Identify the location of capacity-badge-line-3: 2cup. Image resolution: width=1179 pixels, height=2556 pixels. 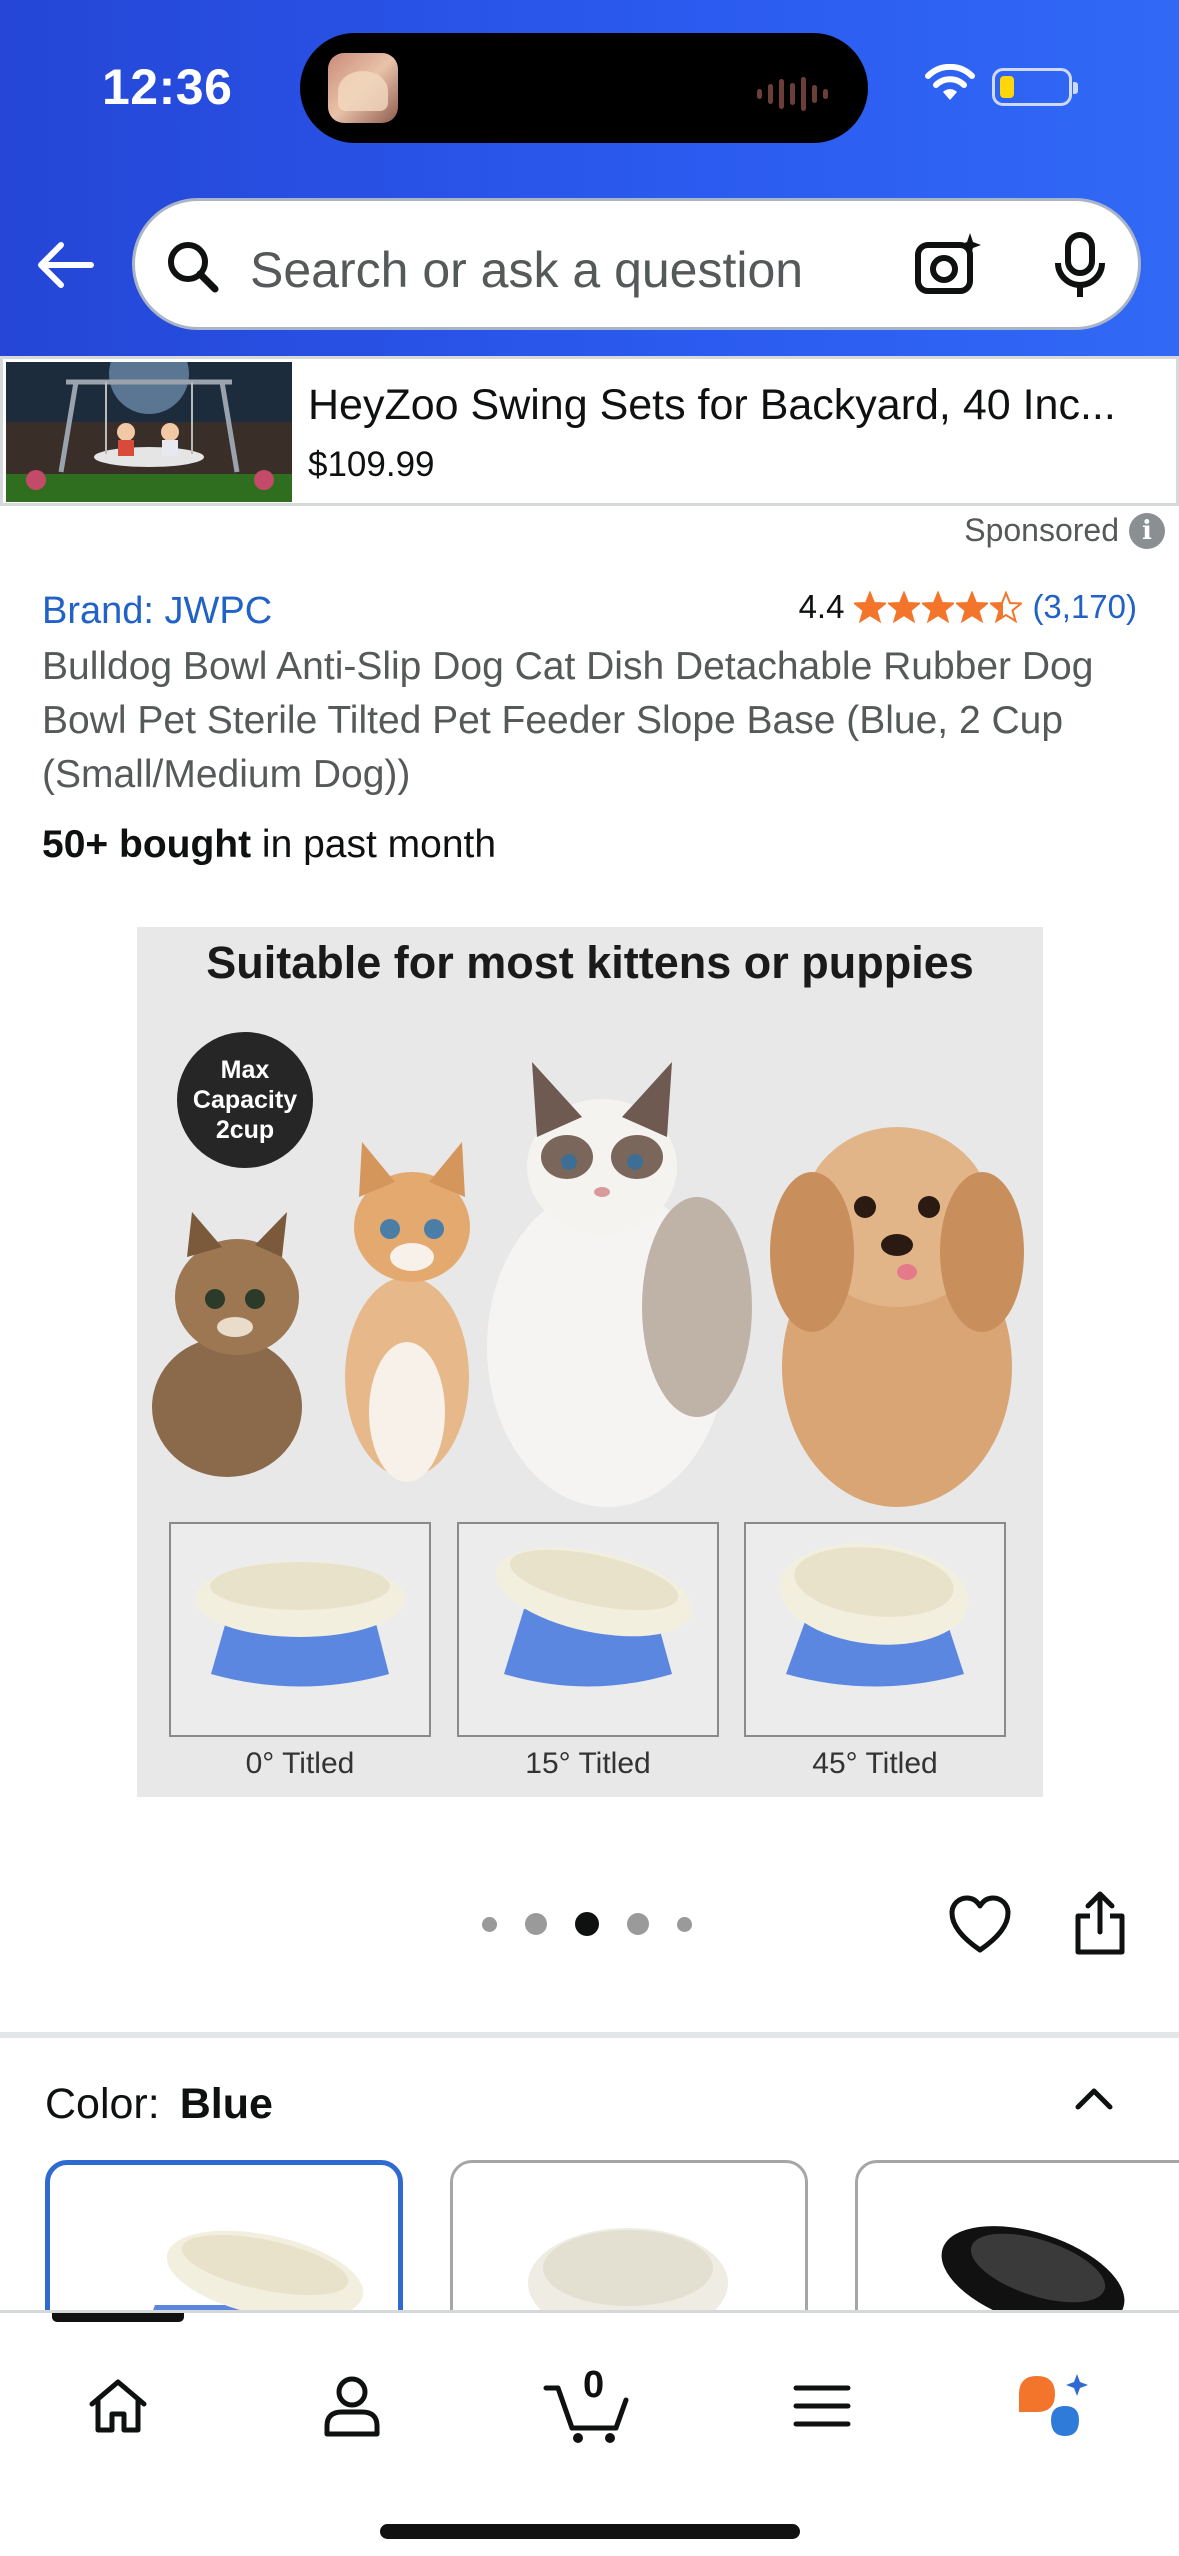
(245, 1130).